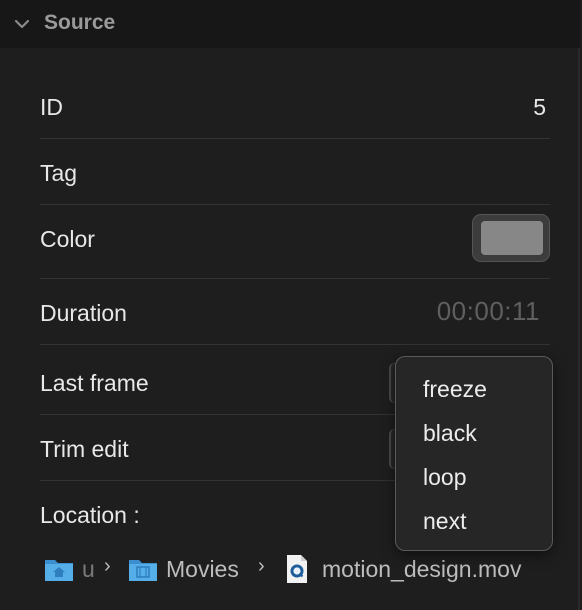  I want to click on tag-label: Tag, so click(59, 173).